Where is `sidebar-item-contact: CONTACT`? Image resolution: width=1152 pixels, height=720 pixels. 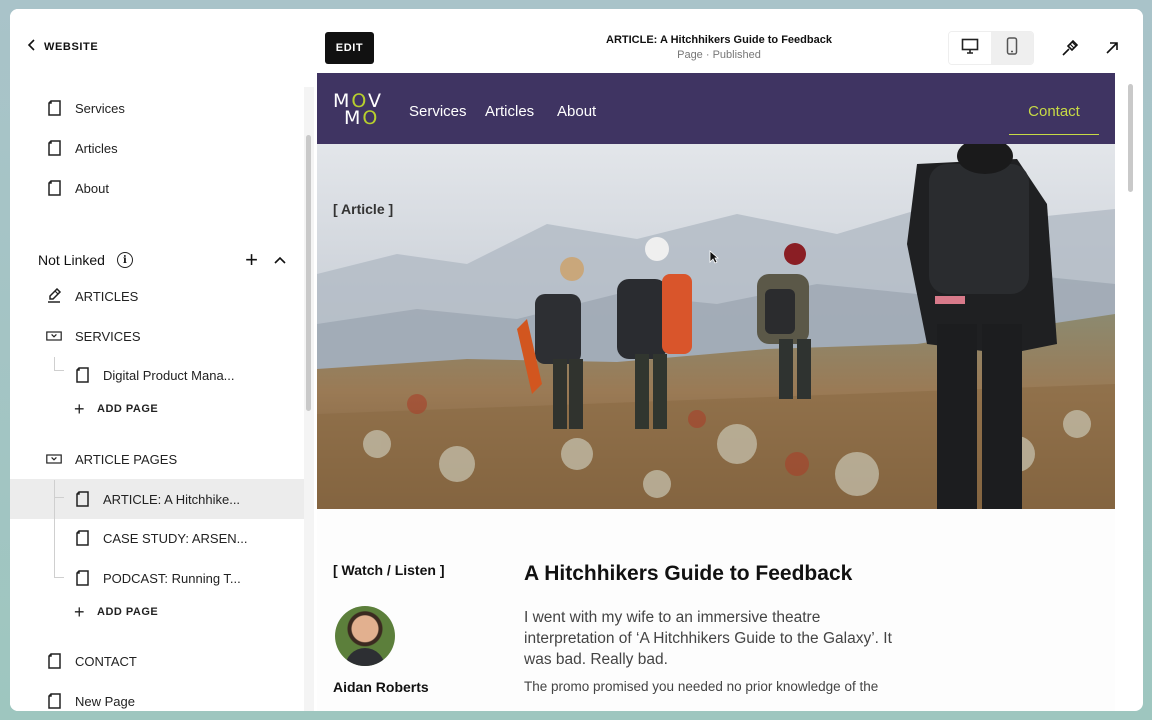
sidebar-item-contact: CONTACT is located at coordinates (157, 661).